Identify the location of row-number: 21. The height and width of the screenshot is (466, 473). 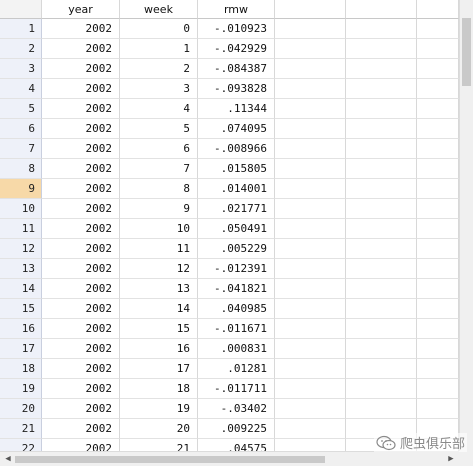
(21, 429).